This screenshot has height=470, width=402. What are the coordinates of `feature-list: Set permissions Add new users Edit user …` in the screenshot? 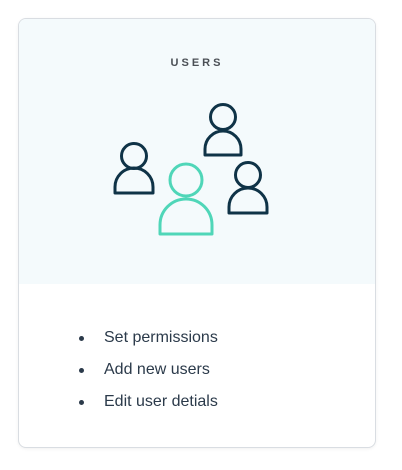 It's located at (148, 375).